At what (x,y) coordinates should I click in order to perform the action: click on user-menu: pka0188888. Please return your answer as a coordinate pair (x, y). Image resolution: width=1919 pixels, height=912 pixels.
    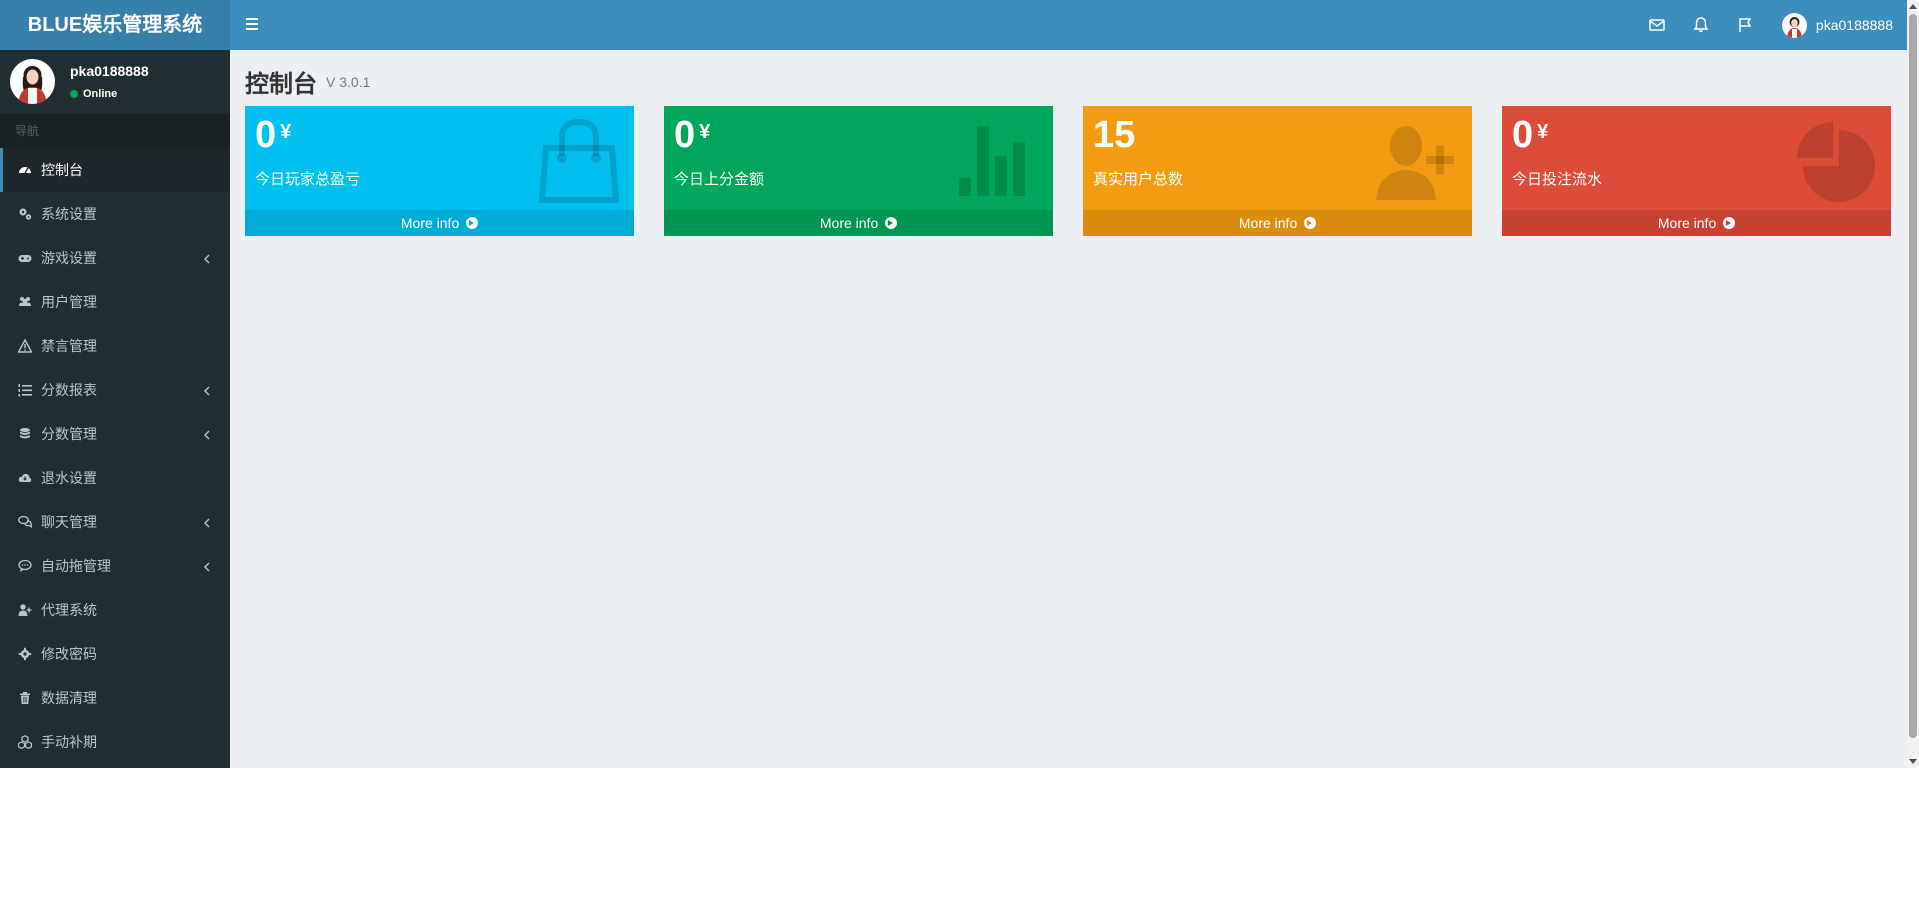
    Looking at the image, I should click on (1837, 25).